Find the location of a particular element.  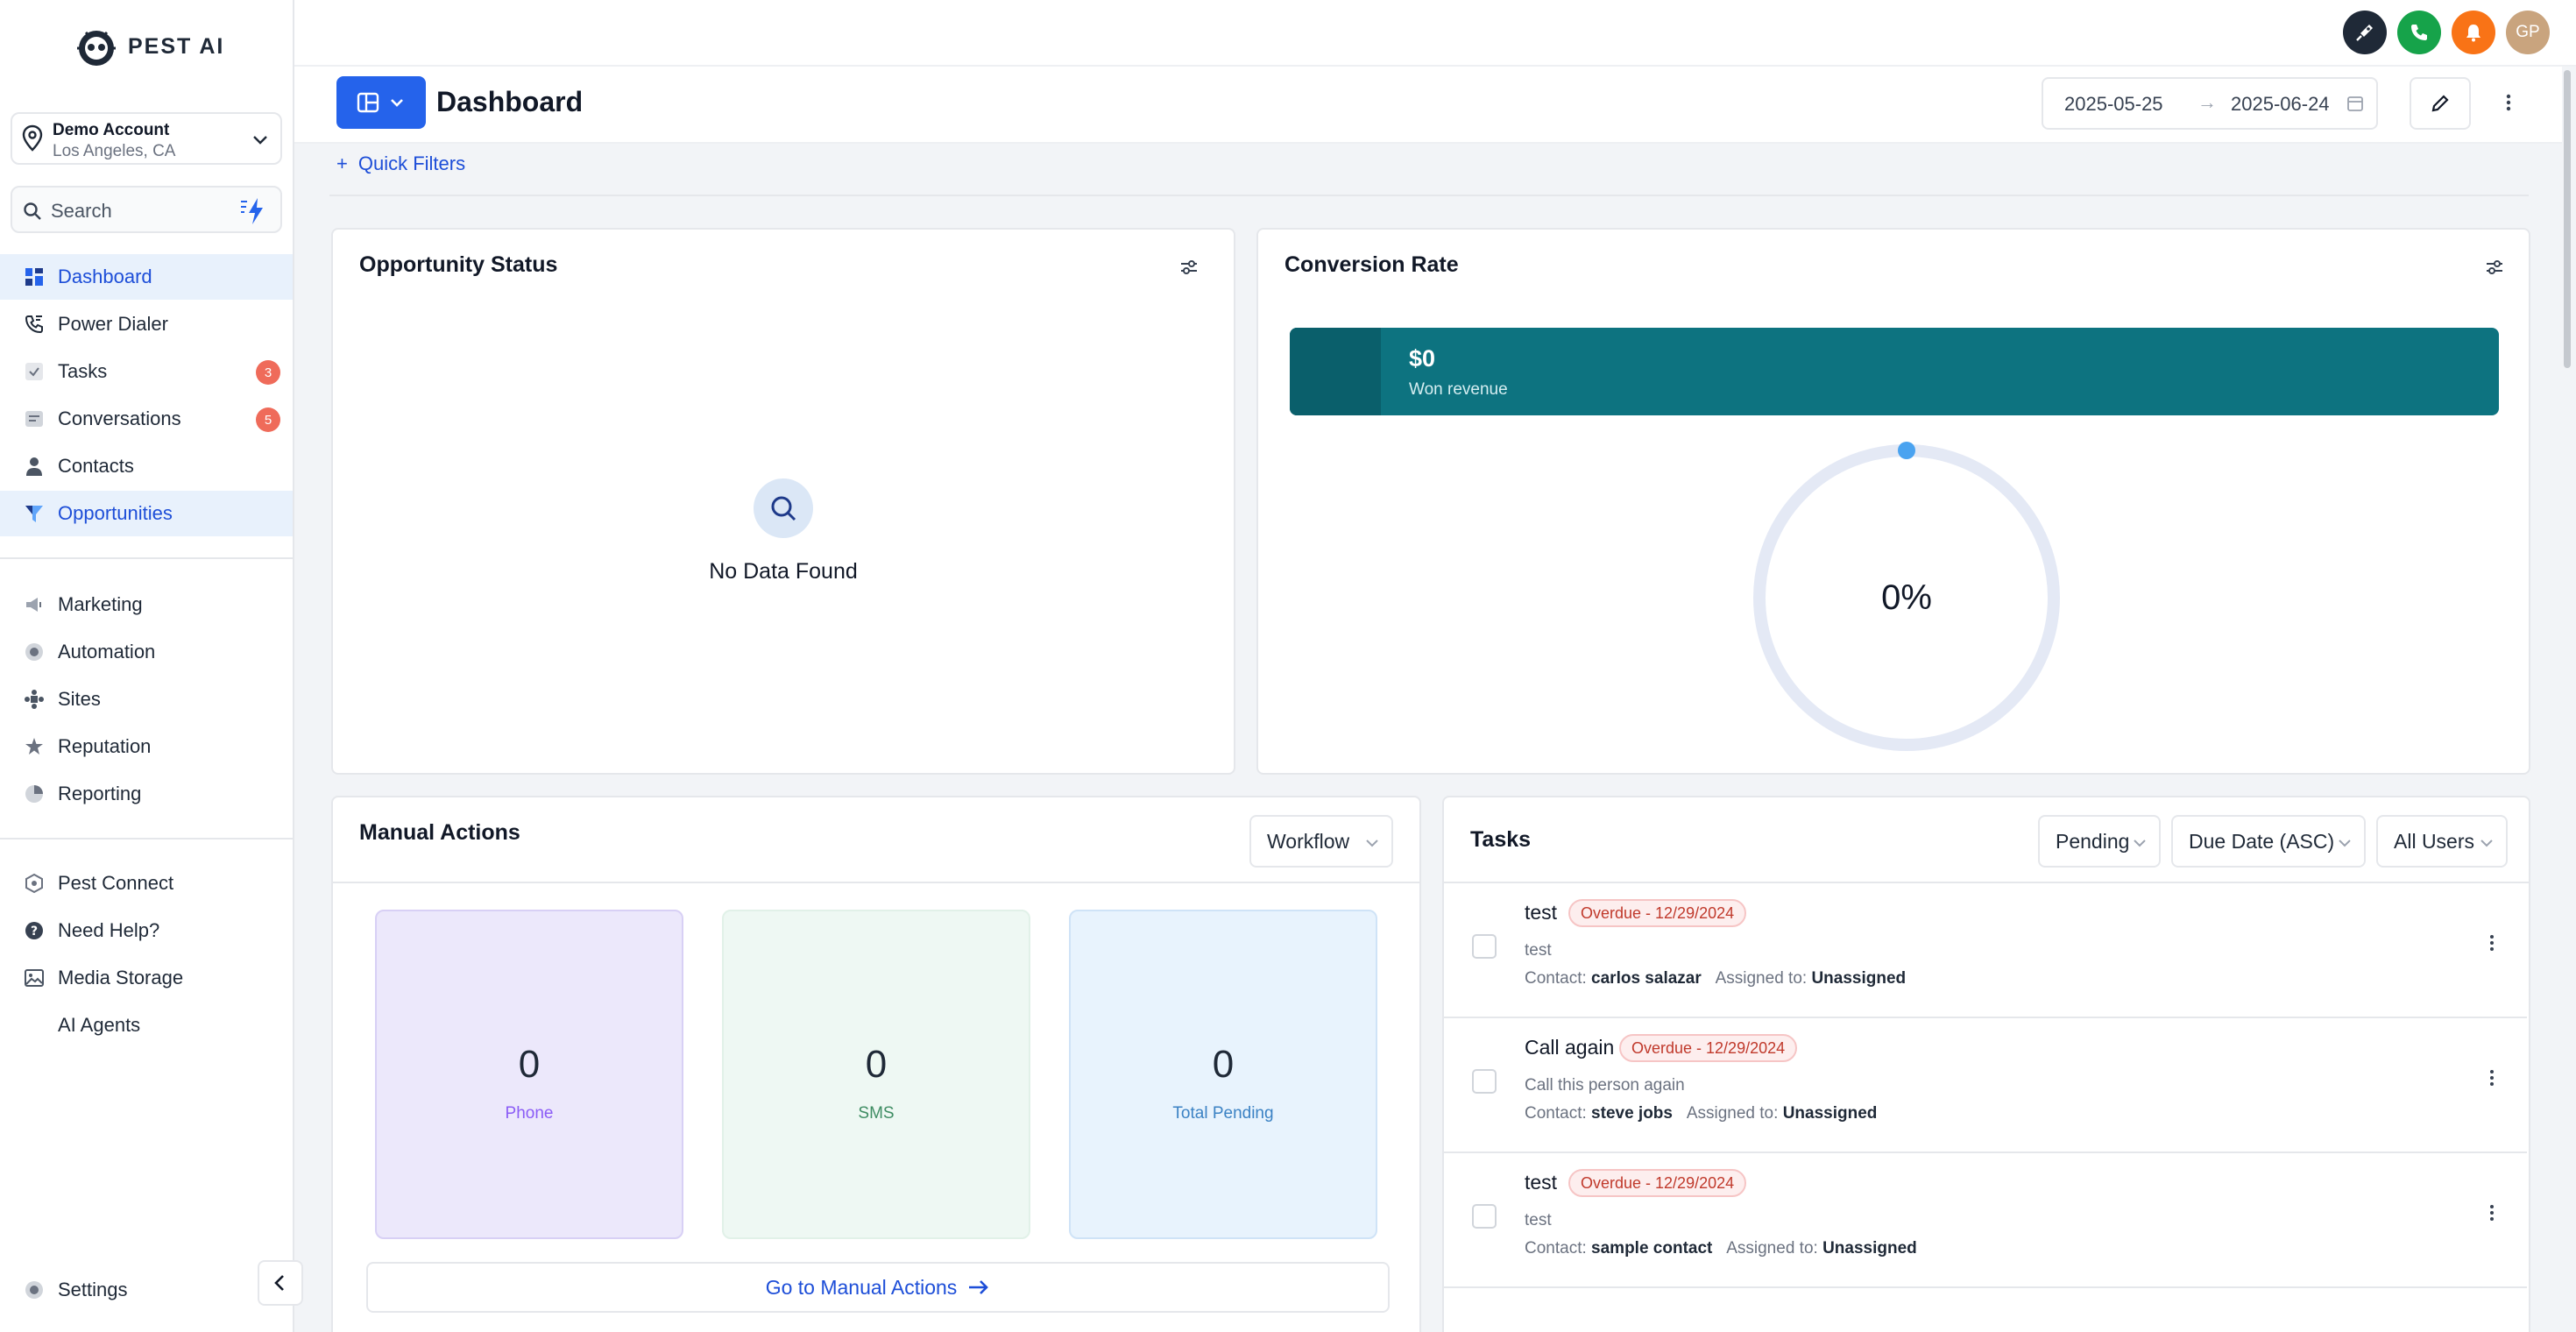

stat-phone: 0 Phone is located at coordinates (529, 1074).